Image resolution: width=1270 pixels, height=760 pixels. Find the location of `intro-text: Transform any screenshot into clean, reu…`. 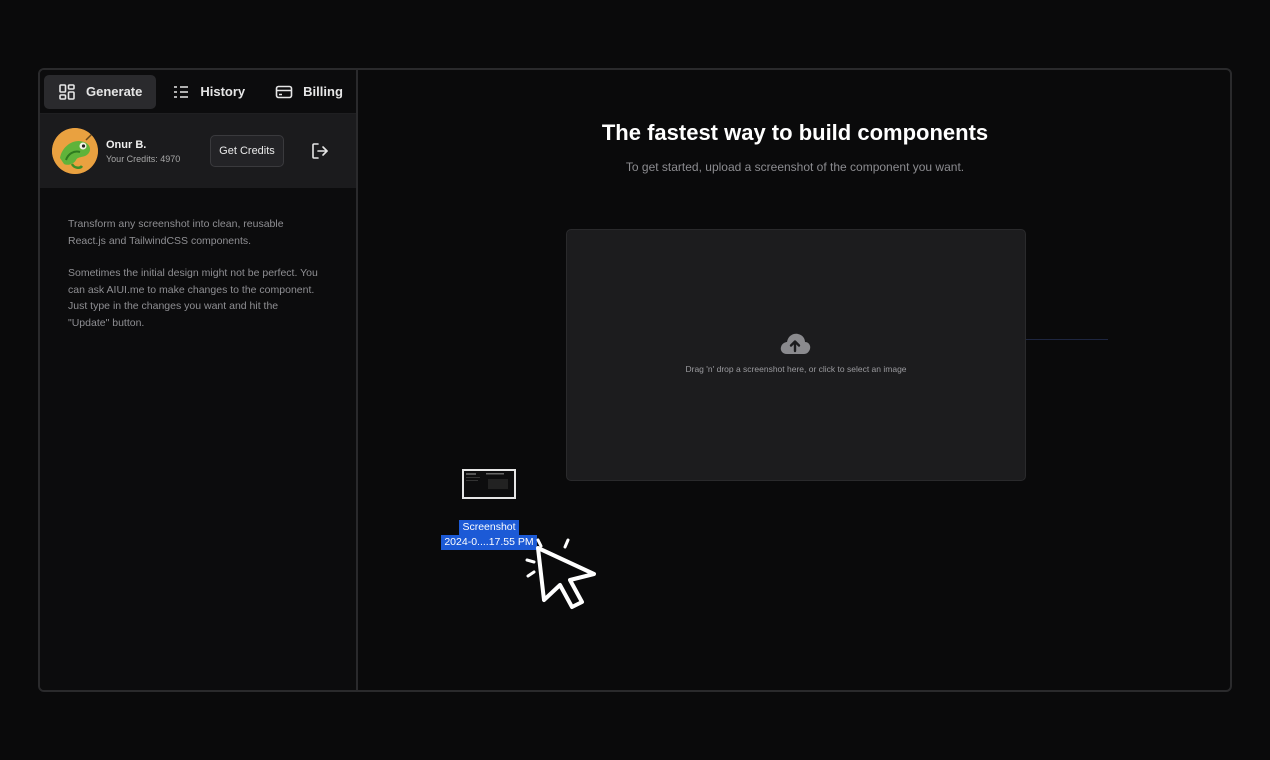

intro-text: Transform any screenshot into clean, reu… is located at coordinates (198, 259).